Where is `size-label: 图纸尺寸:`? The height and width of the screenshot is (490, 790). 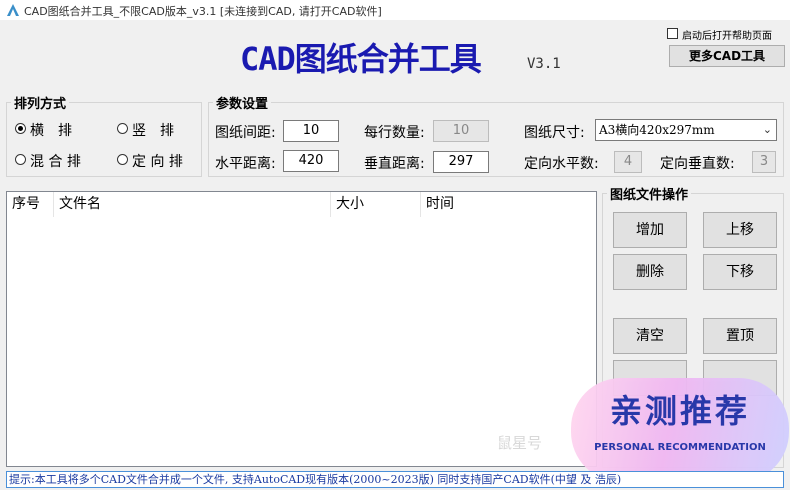 size-label: 图纸尺寸: is located at coordinates (554, 133).